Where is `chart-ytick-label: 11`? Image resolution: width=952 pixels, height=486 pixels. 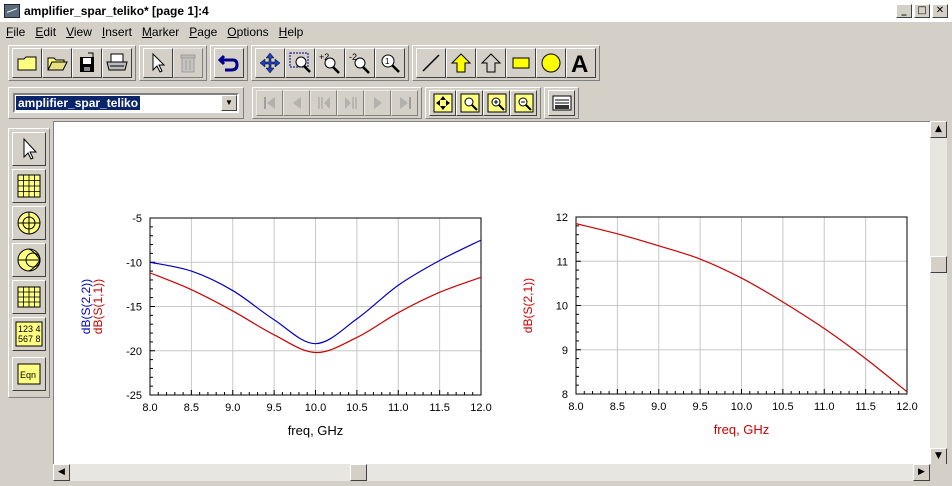 chart-ytick-label: 11 is located at coordinates (562, 262).